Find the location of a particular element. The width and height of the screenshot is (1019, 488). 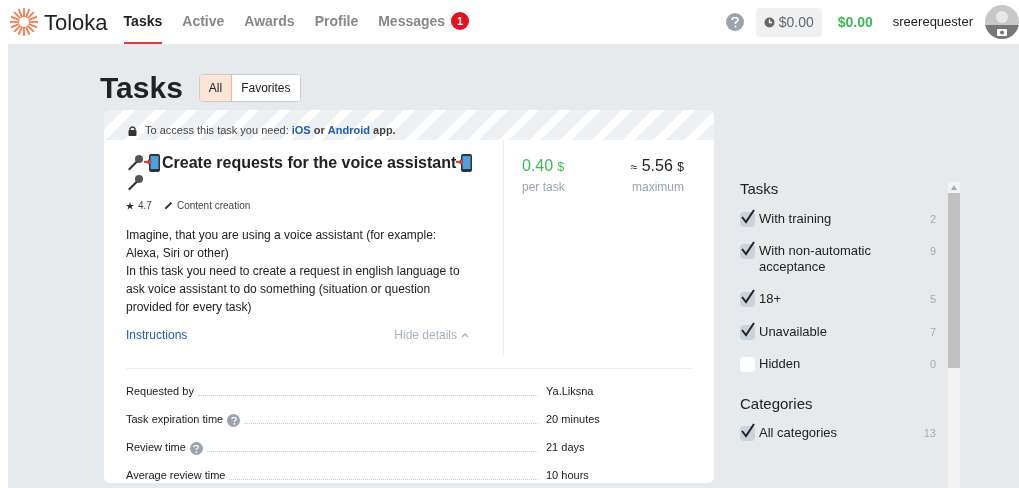

lock-icon is located at coordinates (132, 131).